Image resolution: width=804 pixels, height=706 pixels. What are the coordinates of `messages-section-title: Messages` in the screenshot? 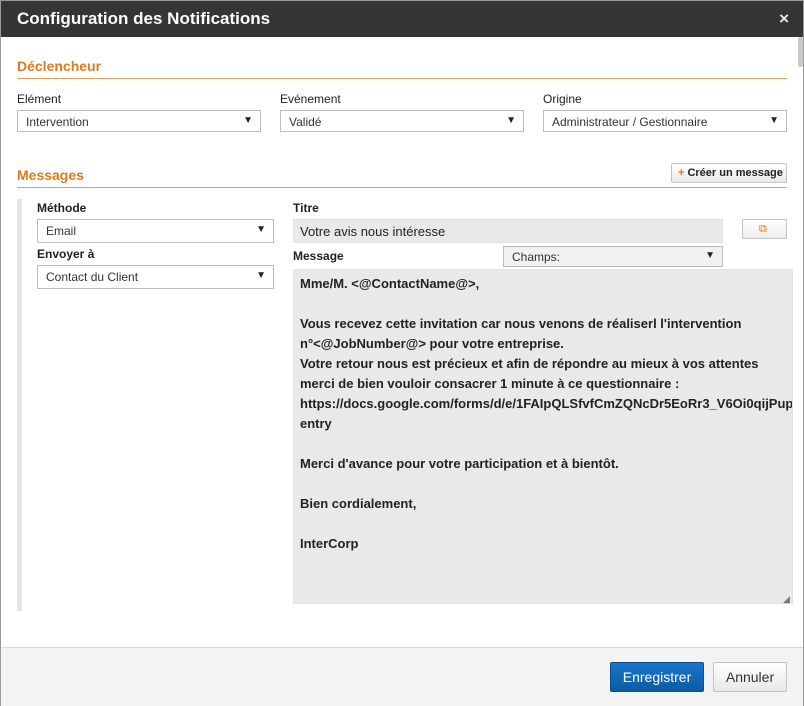 It's located at (50, 175).